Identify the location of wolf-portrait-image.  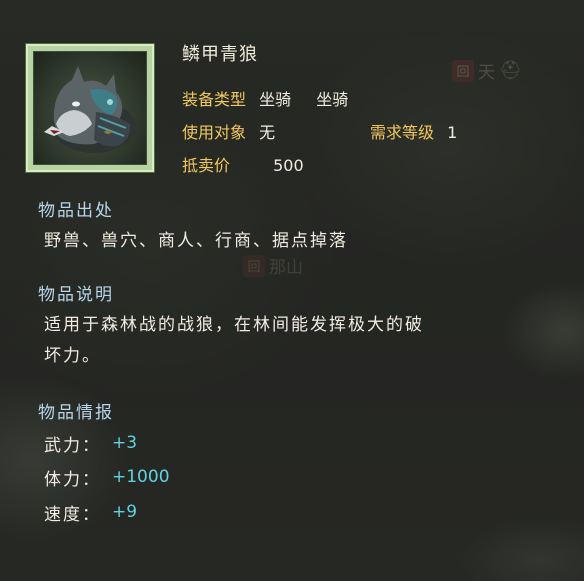
(90, 108).